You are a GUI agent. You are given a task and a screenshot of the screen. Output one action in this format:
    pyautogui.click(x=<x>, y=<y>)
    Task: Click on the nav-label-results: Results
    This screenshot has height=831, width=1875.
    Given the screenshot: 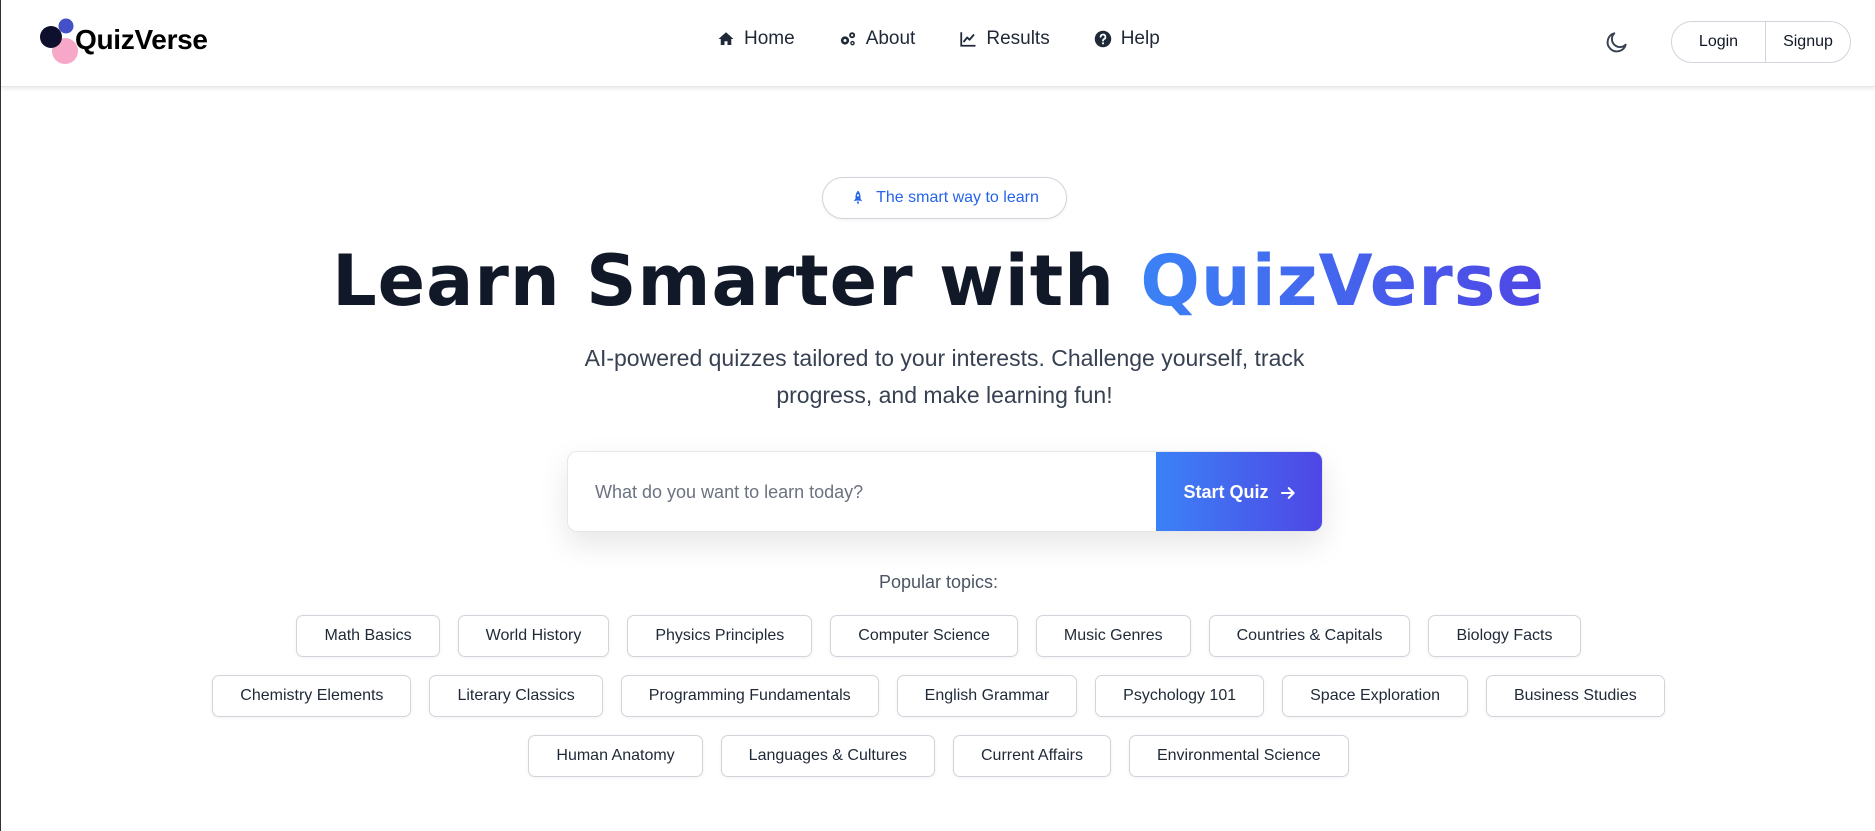 What is the action you would take?
    pyautogui.click(x=1018, y=38)
    